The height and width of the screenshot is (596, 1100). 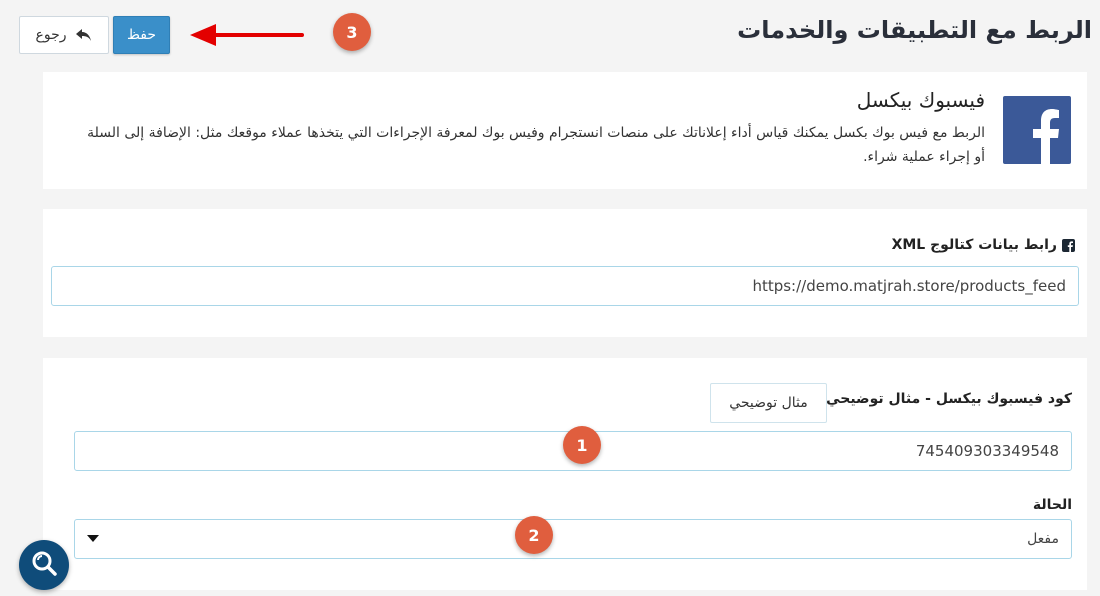 What do you see at coordinates (582, 445) in the screenshot?
I see `step-badge-1: 1` at bounding box center [582, 445].